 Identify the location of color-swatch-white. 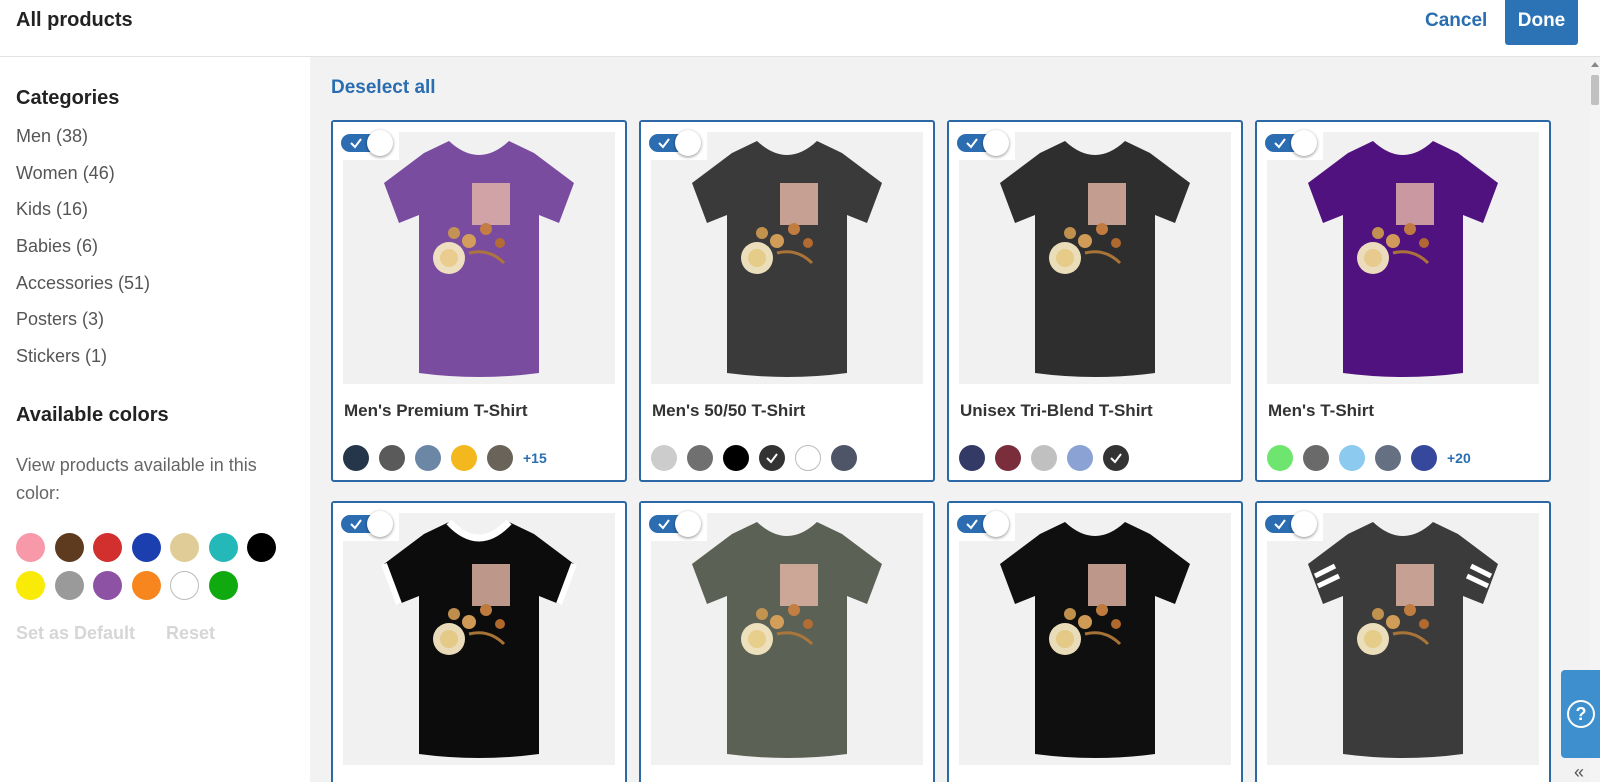
(184, 585).